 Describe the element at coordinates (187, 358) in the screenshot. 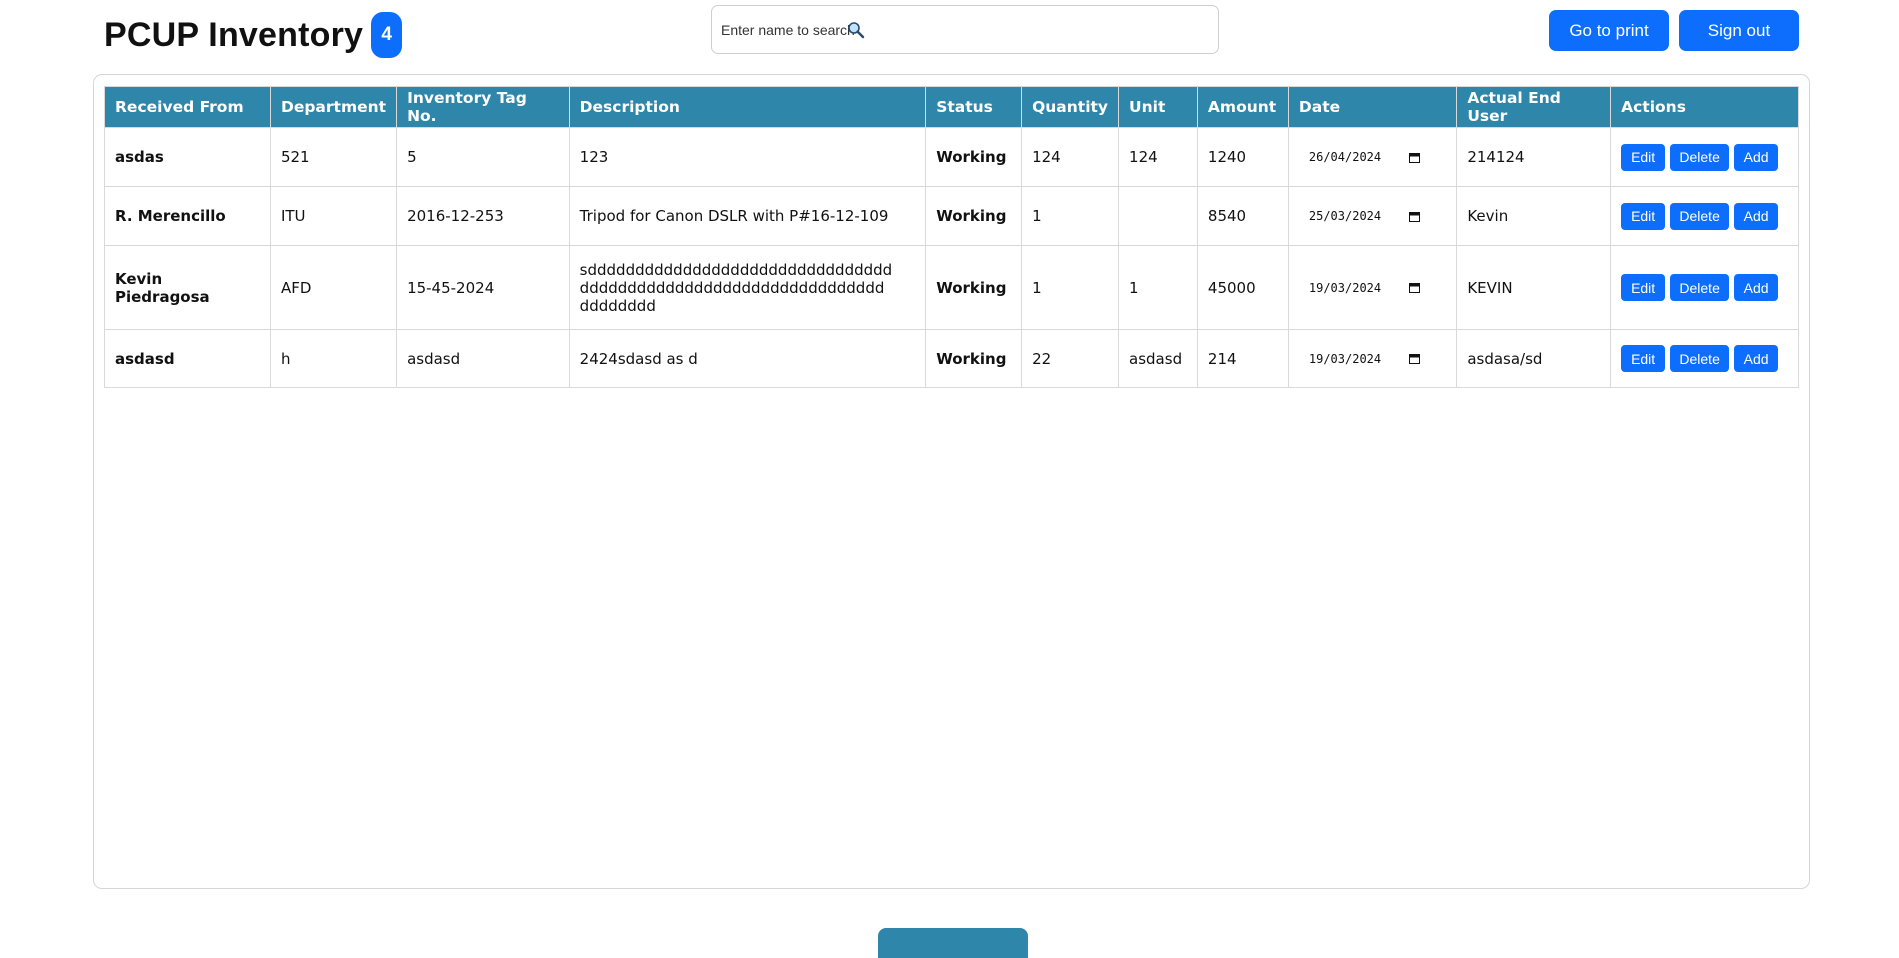

I see `cell-received-from: asdasd` at that location.